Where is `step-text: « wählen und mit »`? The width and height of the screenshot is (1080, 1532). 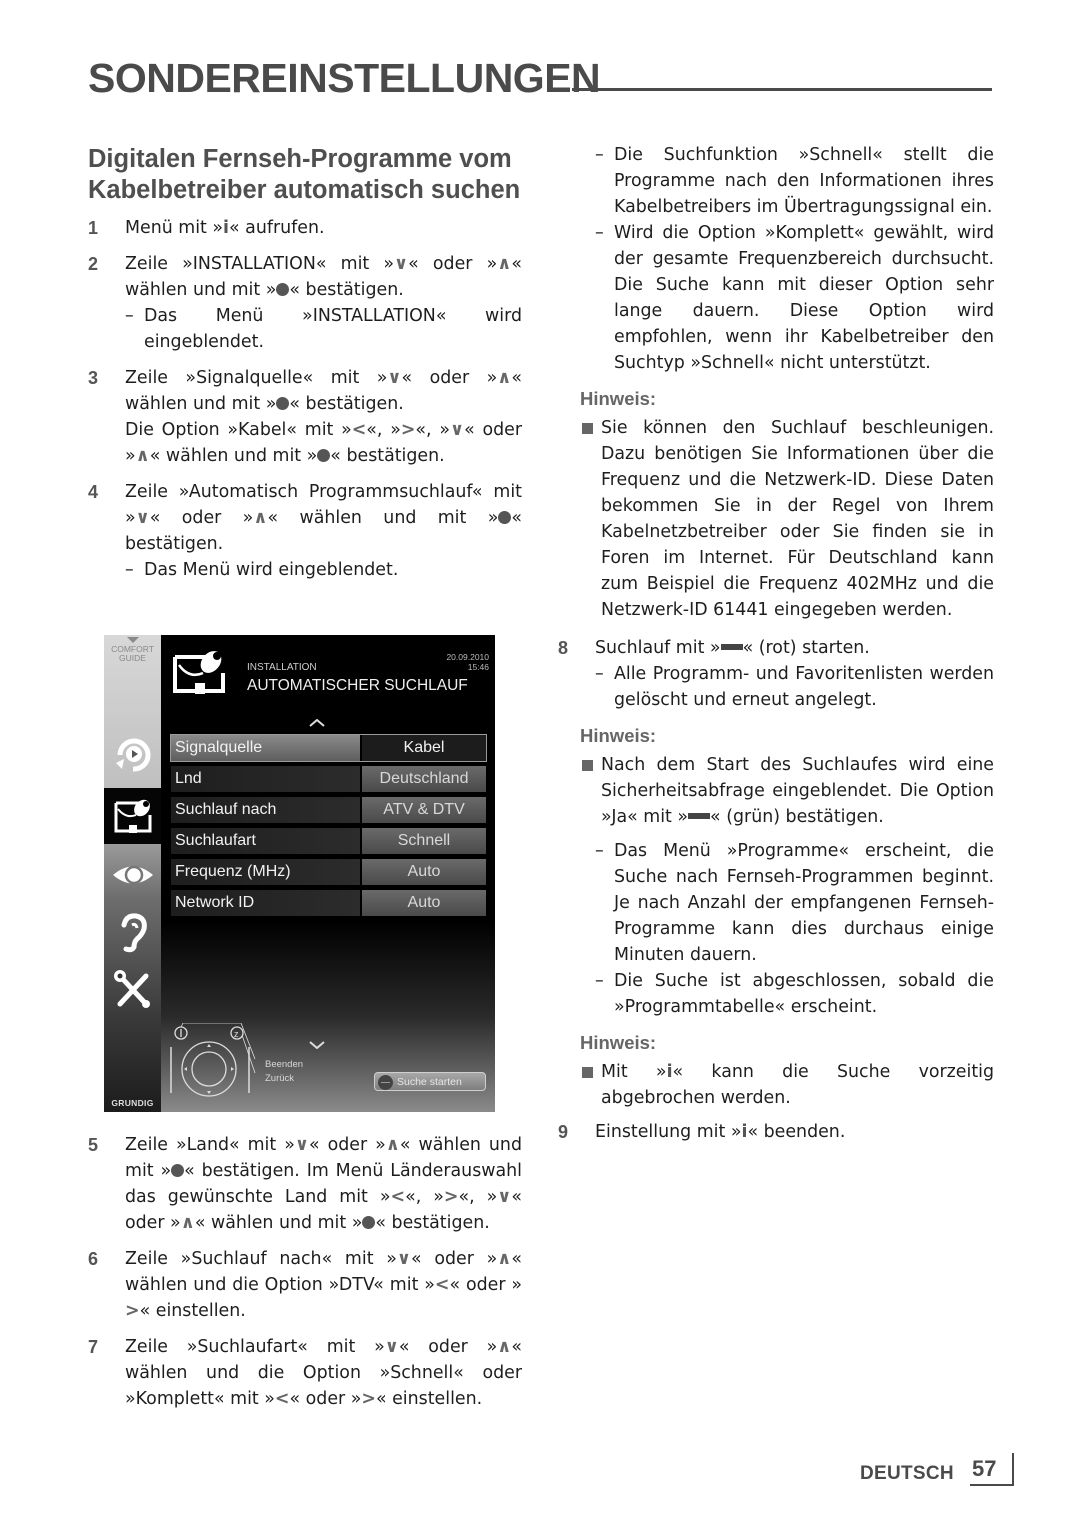 step-text: « wählen und mit » is located at coordinates (233, 456).